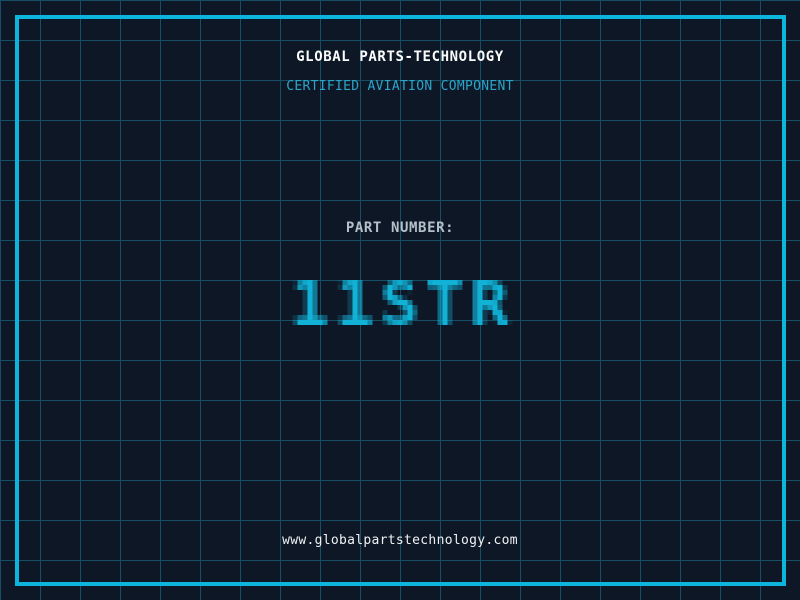 Image resolution: width=800 pixels, height=600 pixels. I want to click on website-url: www.globalpartstechnology.com, so click(400, 540).